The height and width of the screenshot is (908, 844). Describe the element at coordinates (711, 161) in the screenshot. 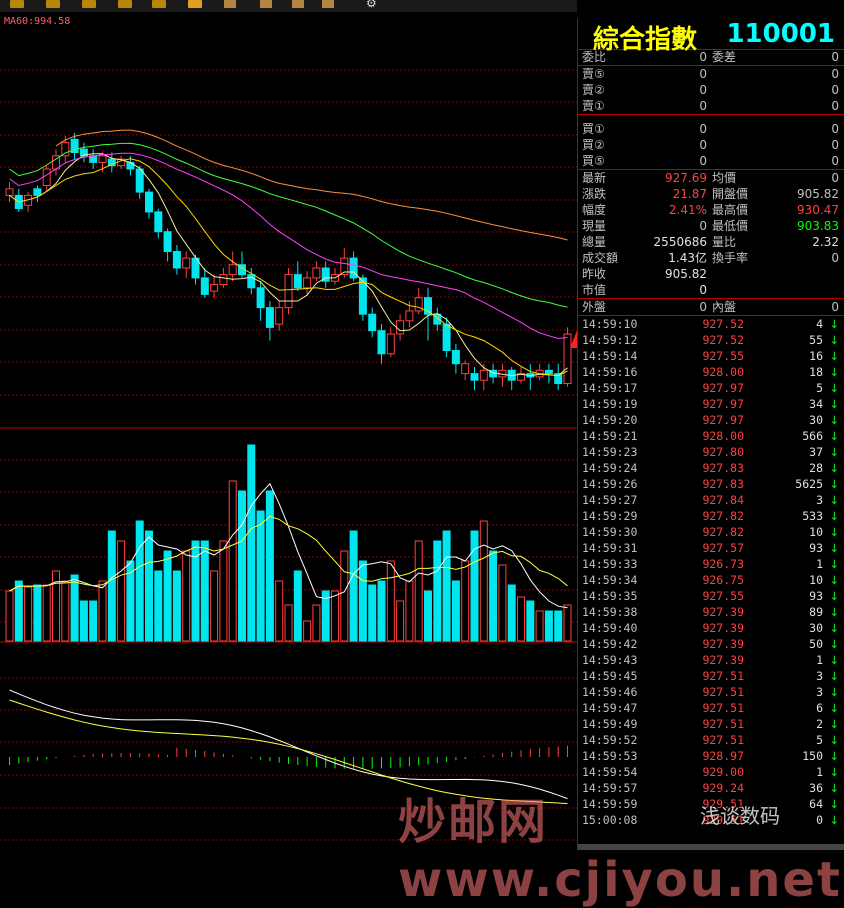

I see `buy-level-row: 買⑤ 0 0` at that location.